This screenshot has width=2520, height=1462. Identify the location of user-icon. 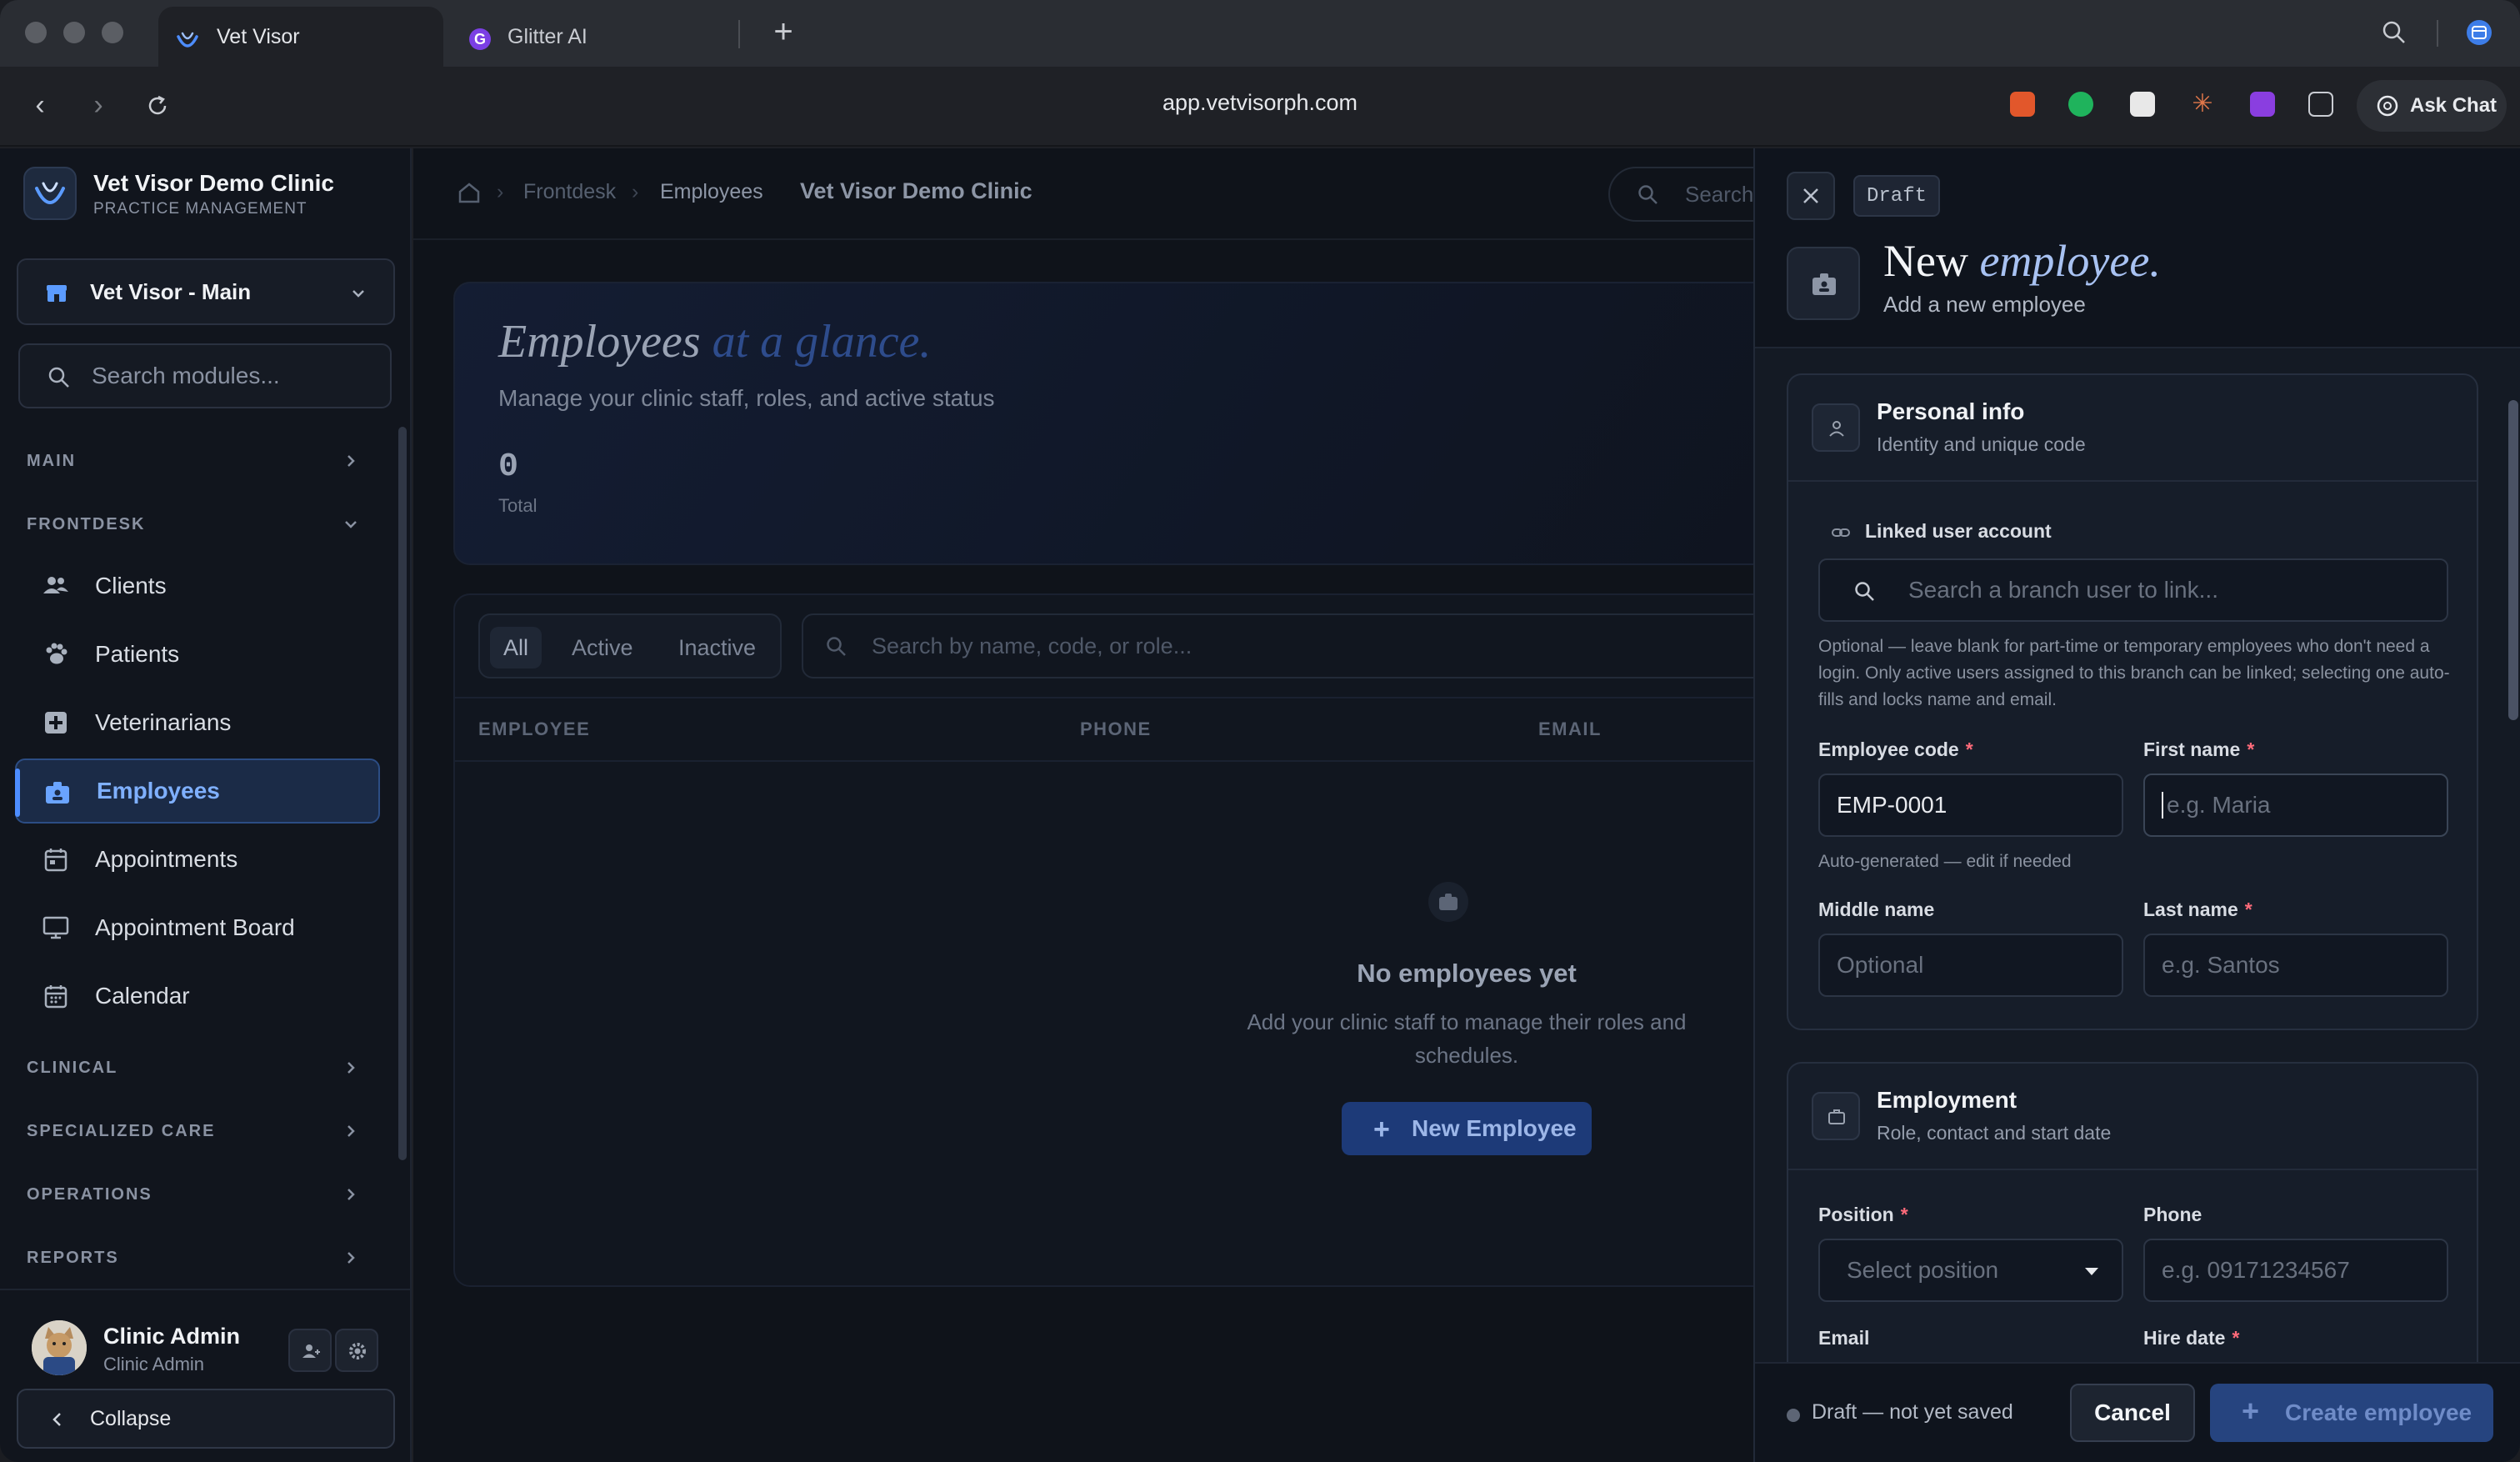
(1836, 429).